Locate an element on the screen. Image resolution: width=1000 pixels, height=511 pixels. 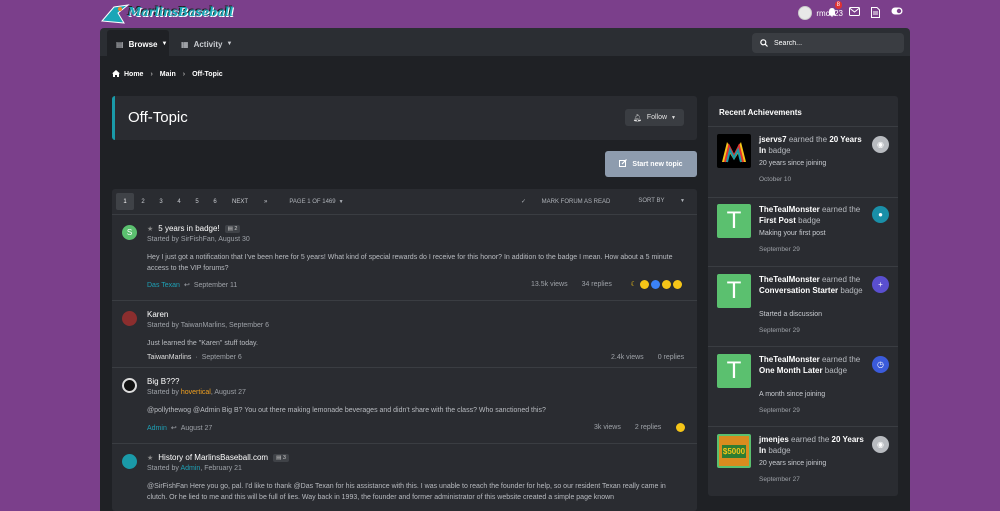
follow-button: 🔔︎ Follow ▼ is located at coordinates (654, 117).